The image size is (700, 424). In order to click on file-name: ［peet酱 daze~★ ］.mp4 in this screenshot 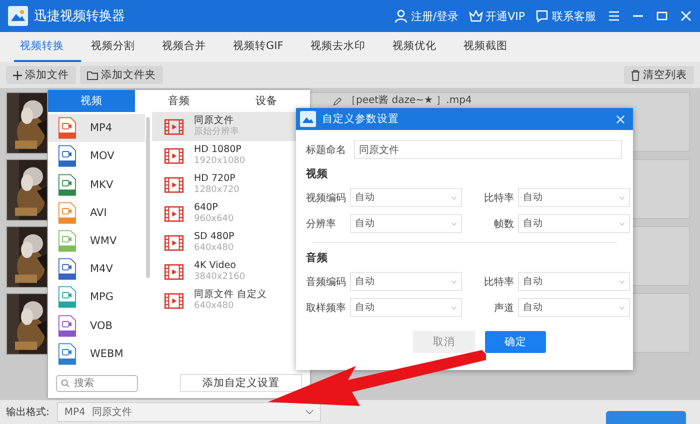, I will do `click(409, 101)`.